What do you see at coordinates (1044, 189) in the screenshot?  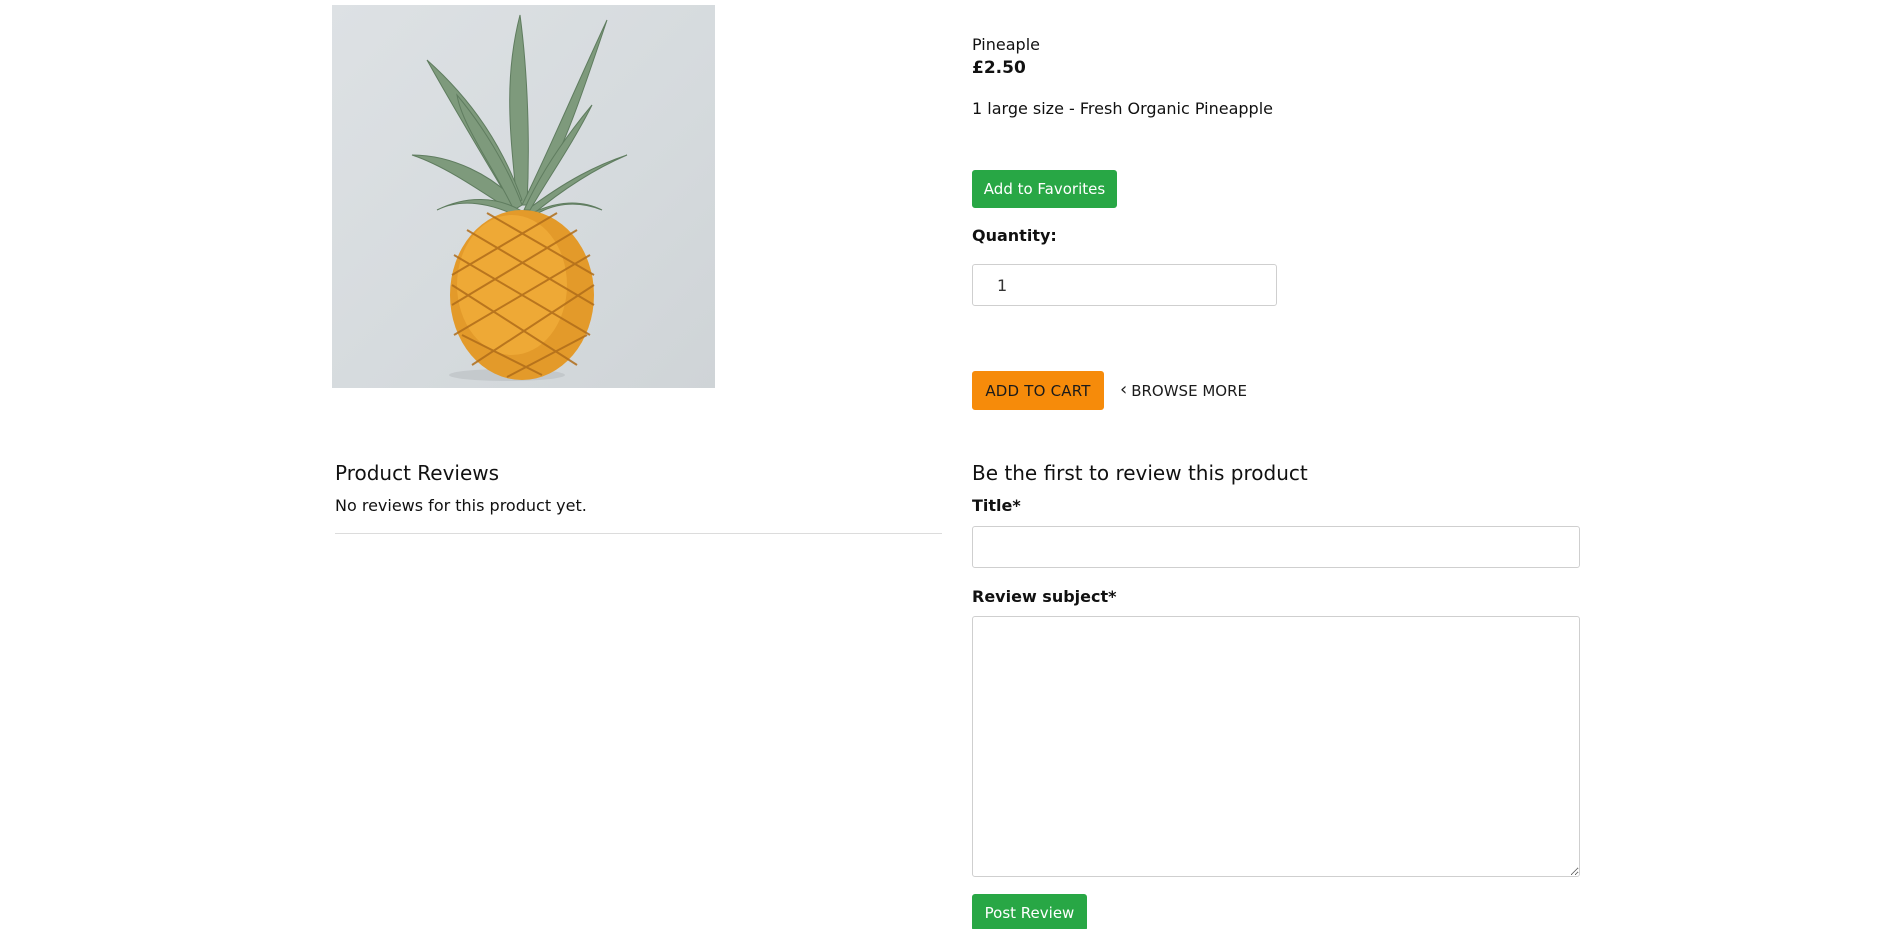 I see `add-to-favorites-button: Add to Favorites` at bounding box center [1044, 189].